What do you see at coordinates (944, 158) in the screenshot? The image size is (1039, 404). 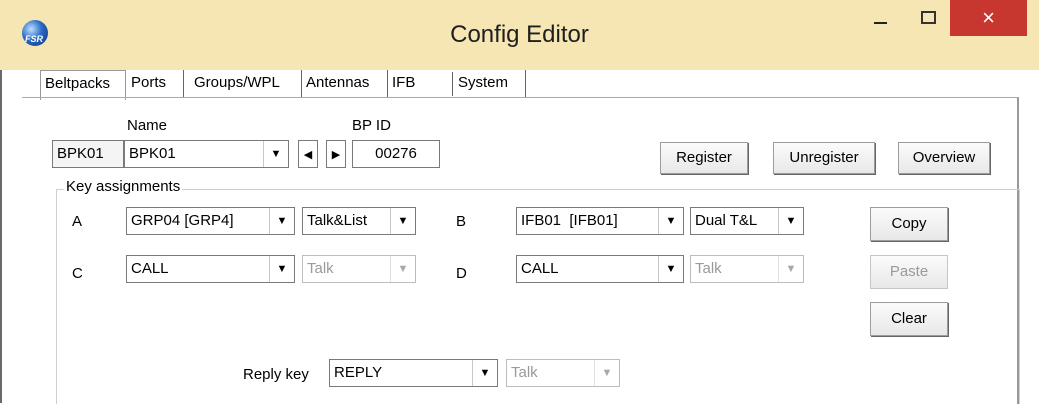 I see `overview-button: Overview` at bounding box center [944, 158].